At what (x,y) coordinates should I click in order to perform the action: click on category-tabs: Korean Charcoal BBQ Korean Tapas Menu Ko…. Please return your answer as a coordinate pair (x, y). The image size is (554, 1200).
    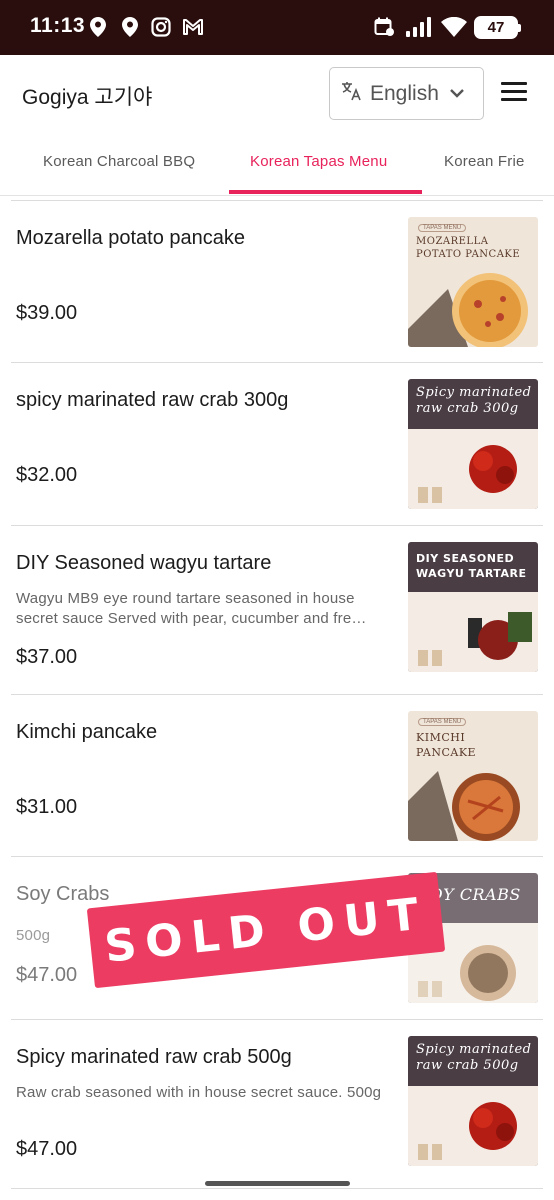
    Looking at the image, I should click on (277, 165).